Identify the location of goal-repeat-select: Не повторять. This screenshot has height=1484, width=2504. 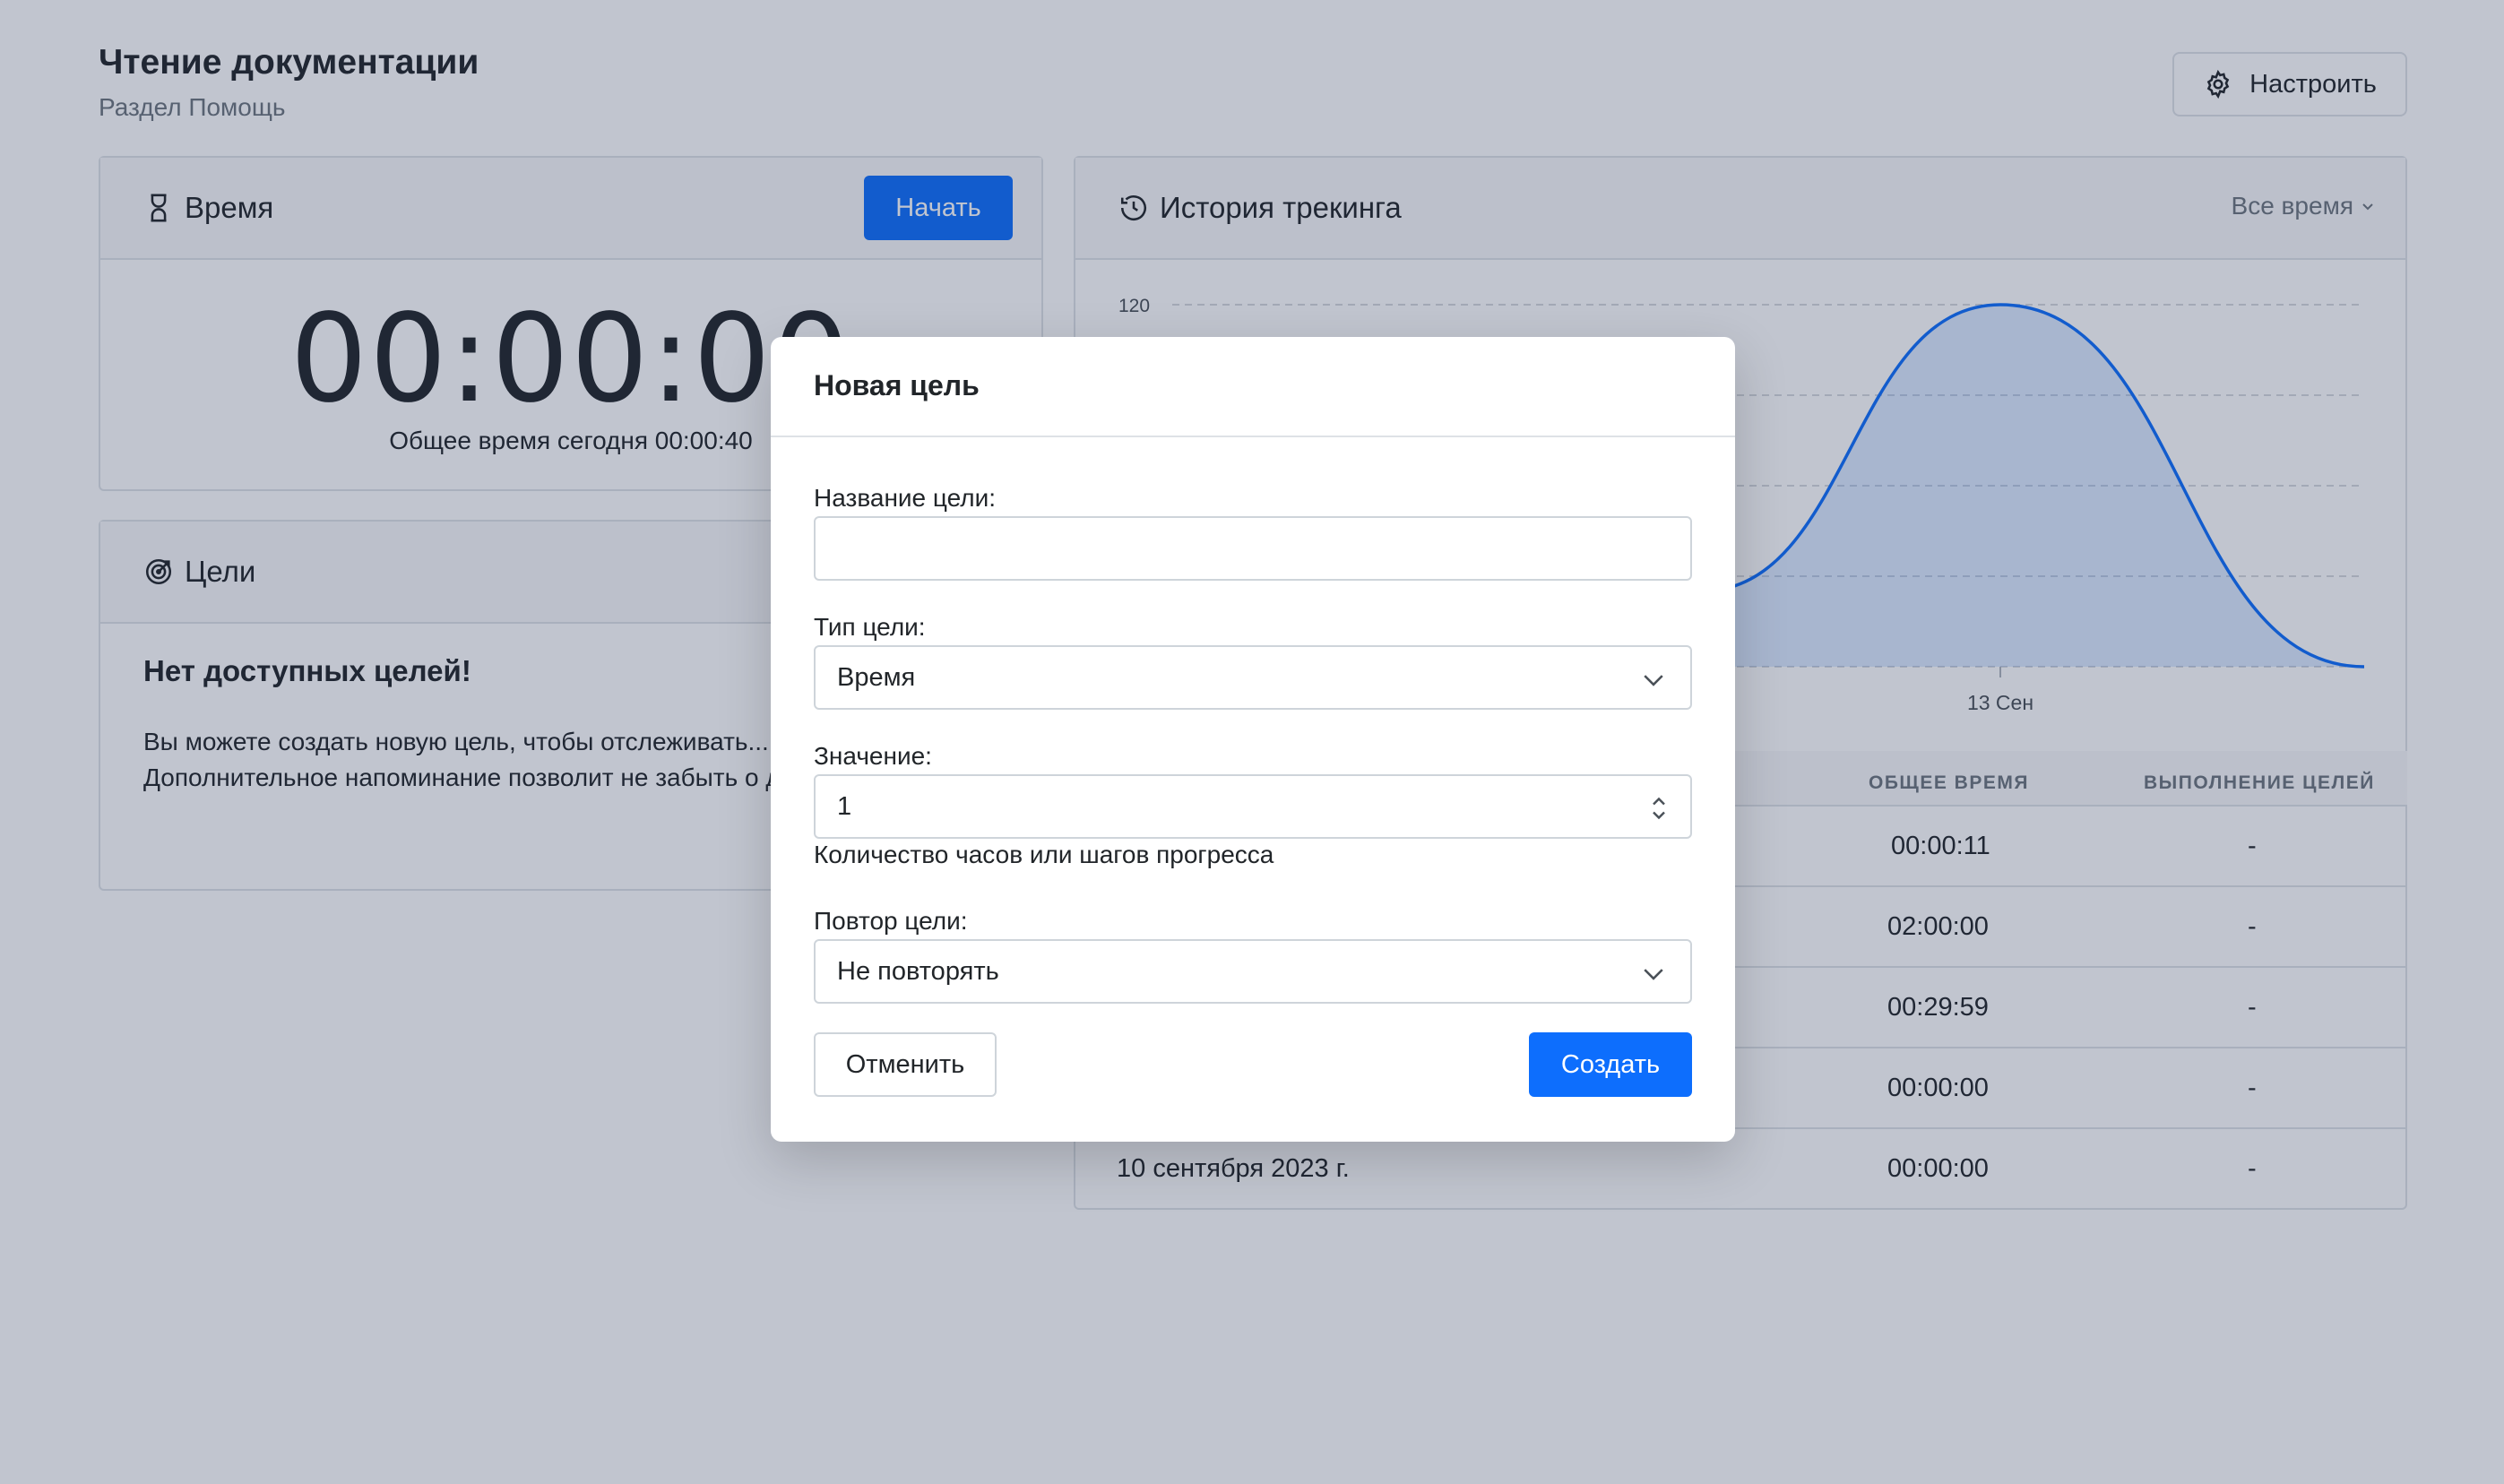
(1253, 971).